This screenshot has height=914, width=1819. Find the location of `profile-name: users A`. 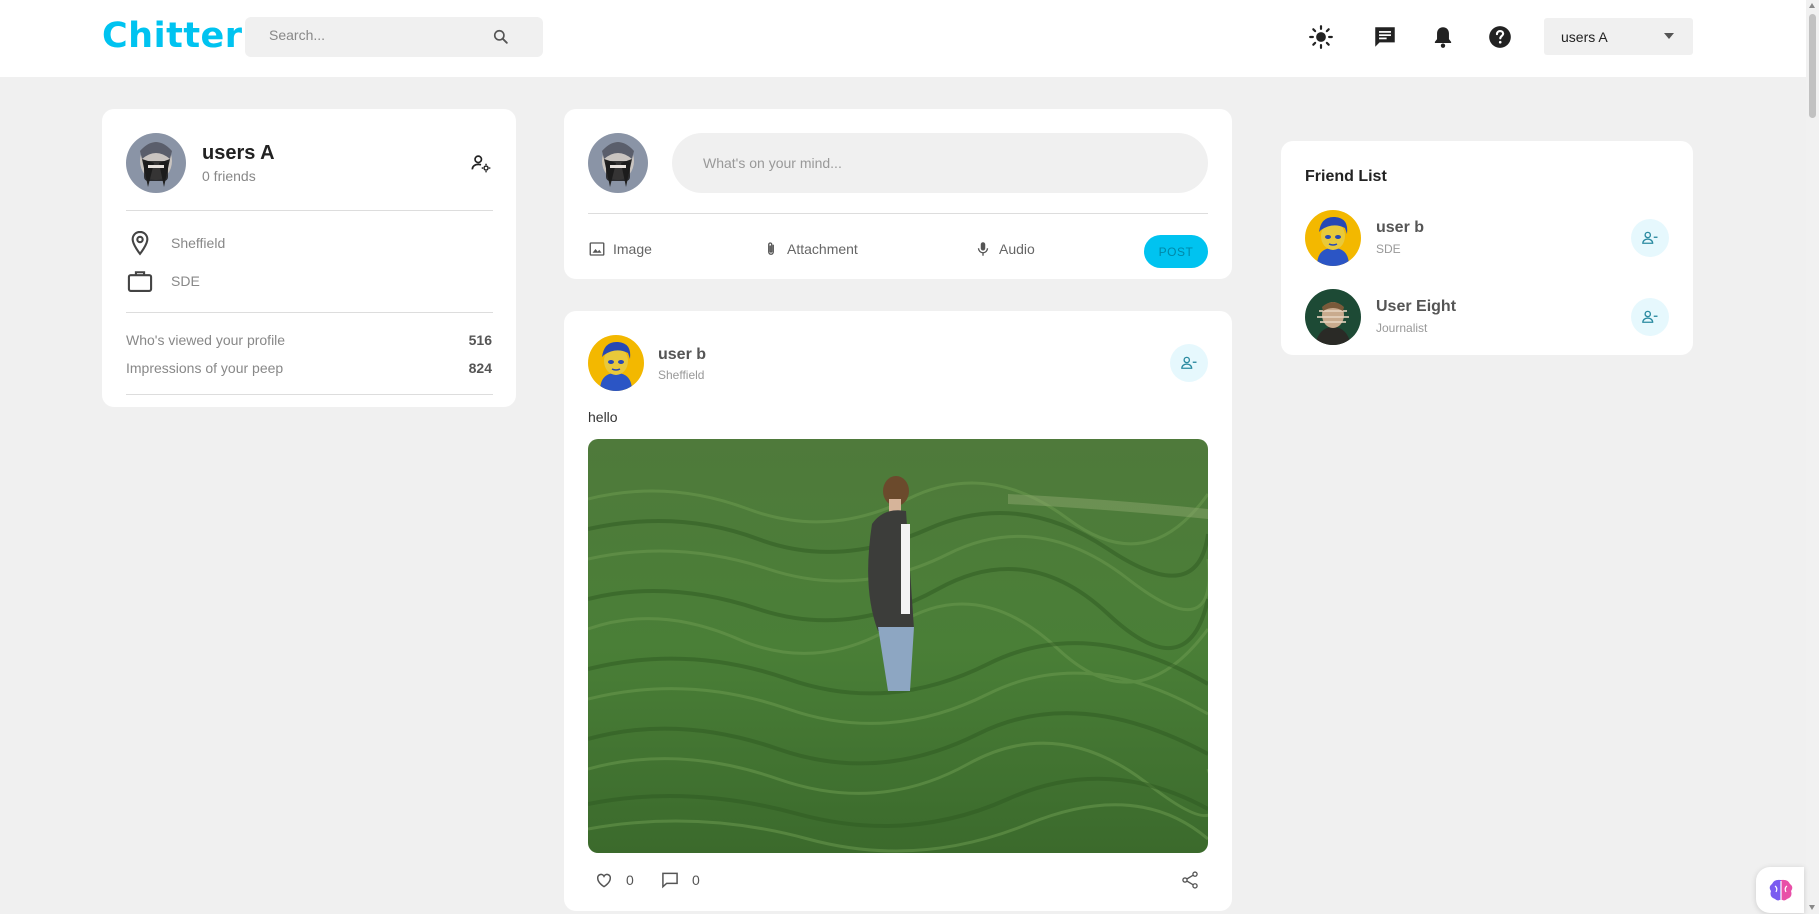

profile-name: users A is located at coordinates (238, 153).